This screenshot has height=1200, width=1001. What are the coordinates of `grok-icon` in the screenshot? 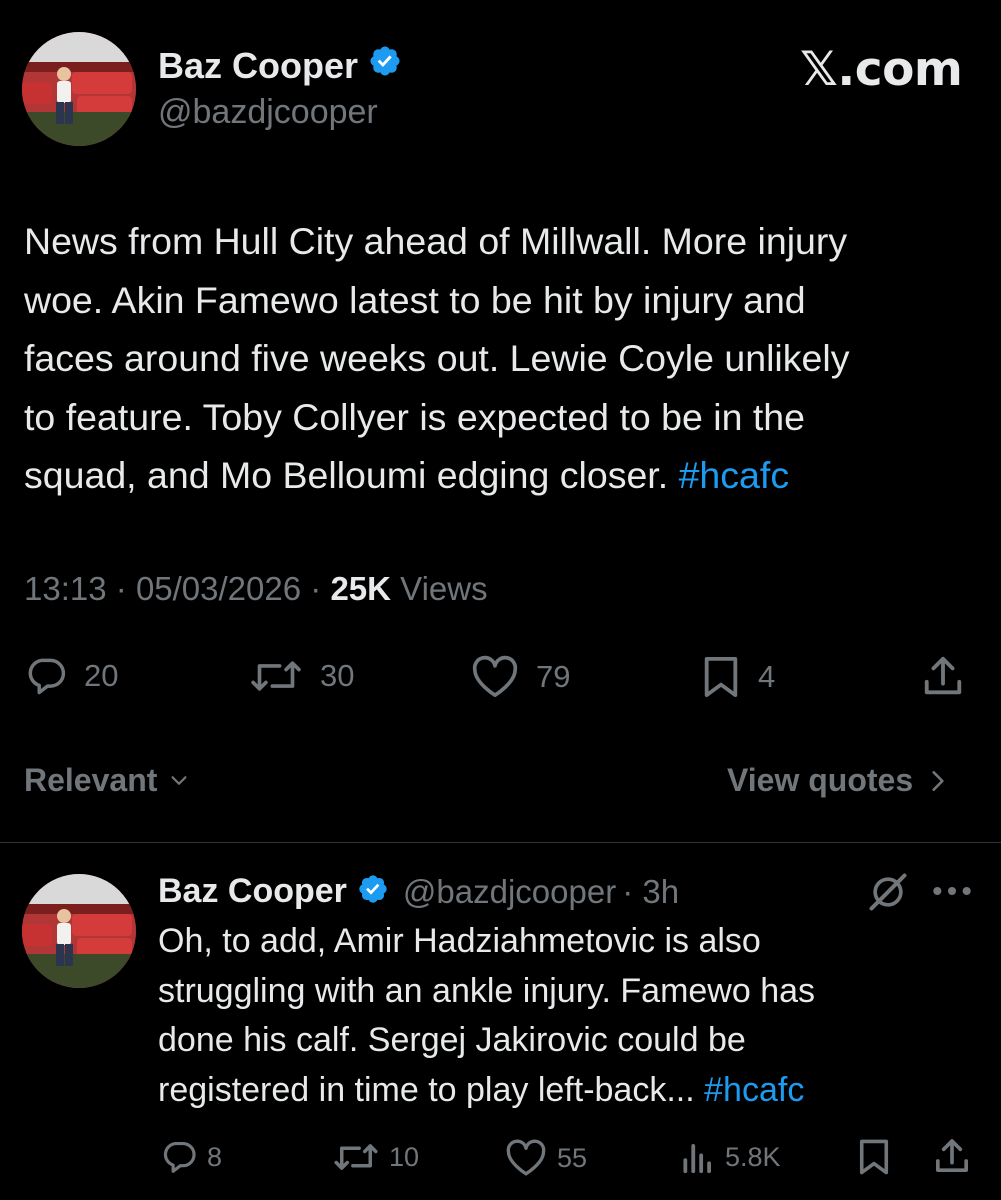 It's located at (888, 892).